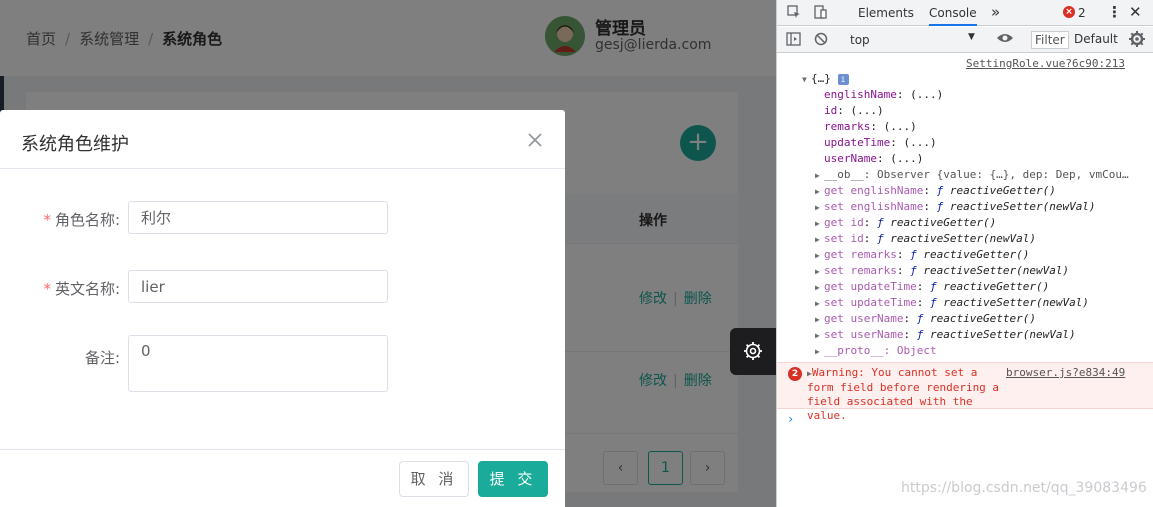  I want to click on expanded-triangle-icon: ▼, so click(804, 79).